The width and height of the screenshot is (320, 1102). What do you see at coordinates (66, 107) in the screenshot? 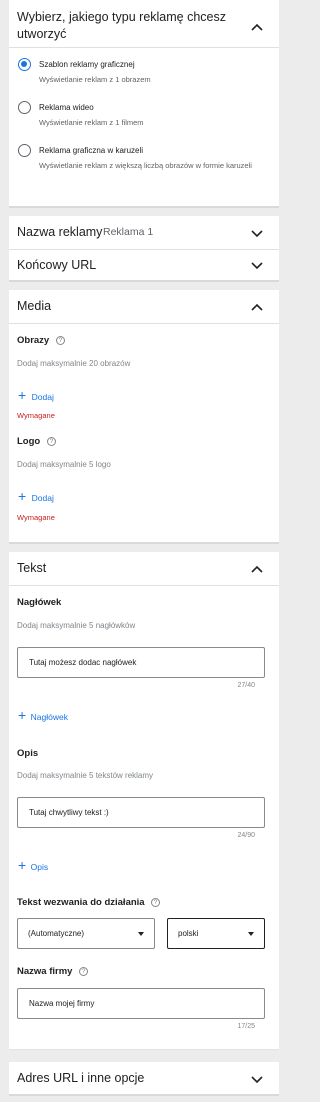
I see `ad-type-option-label: Reklama wideo` at bounding box center [66, 107].